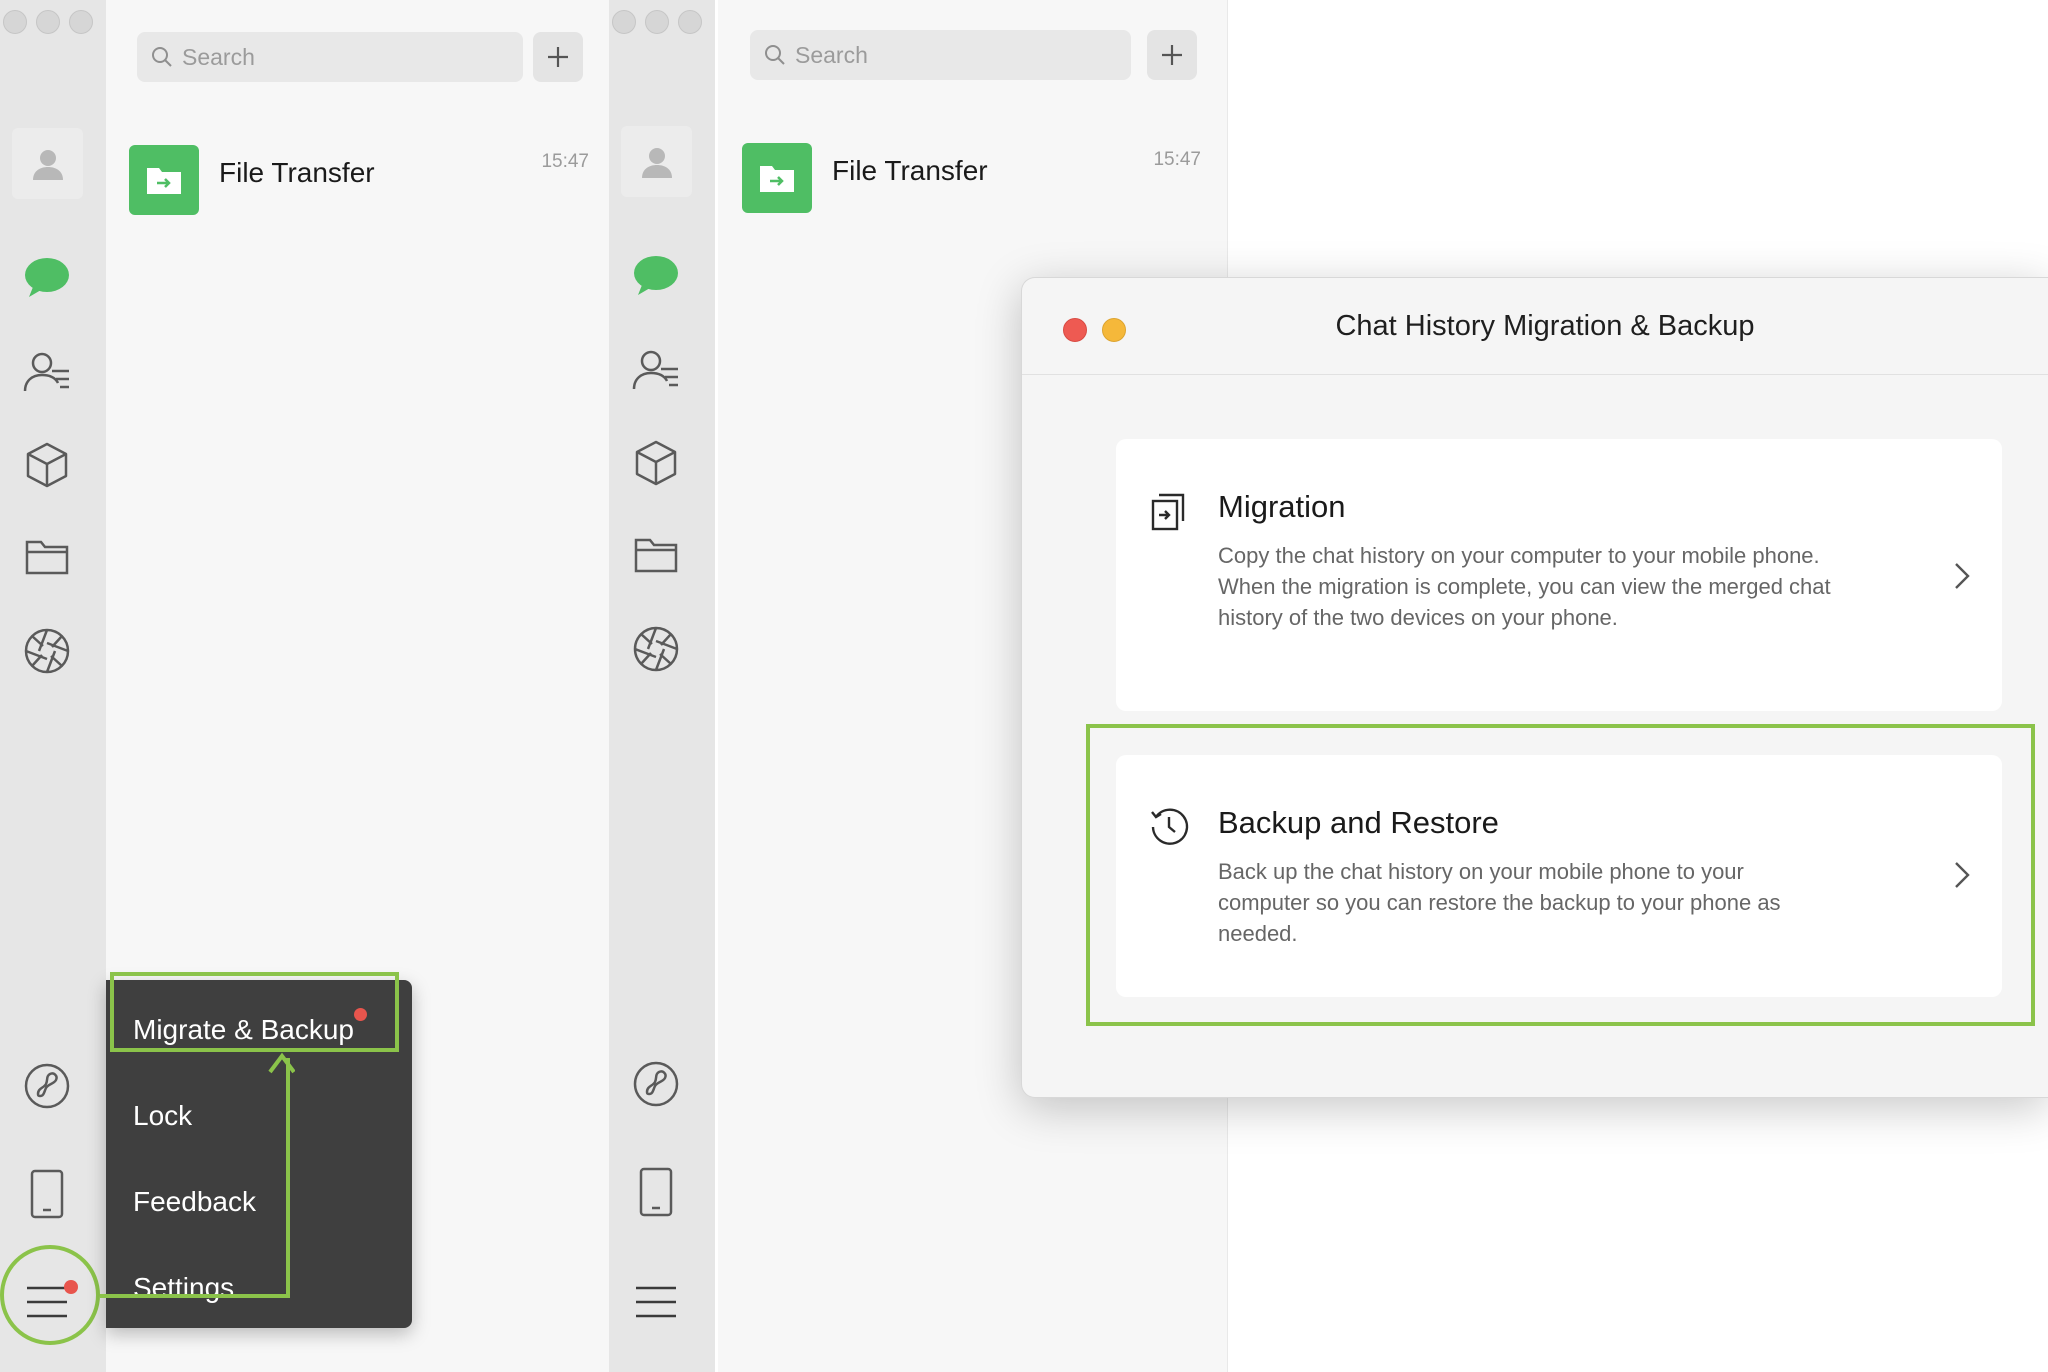  I want to click on left-window-controls, so click(48, 22).